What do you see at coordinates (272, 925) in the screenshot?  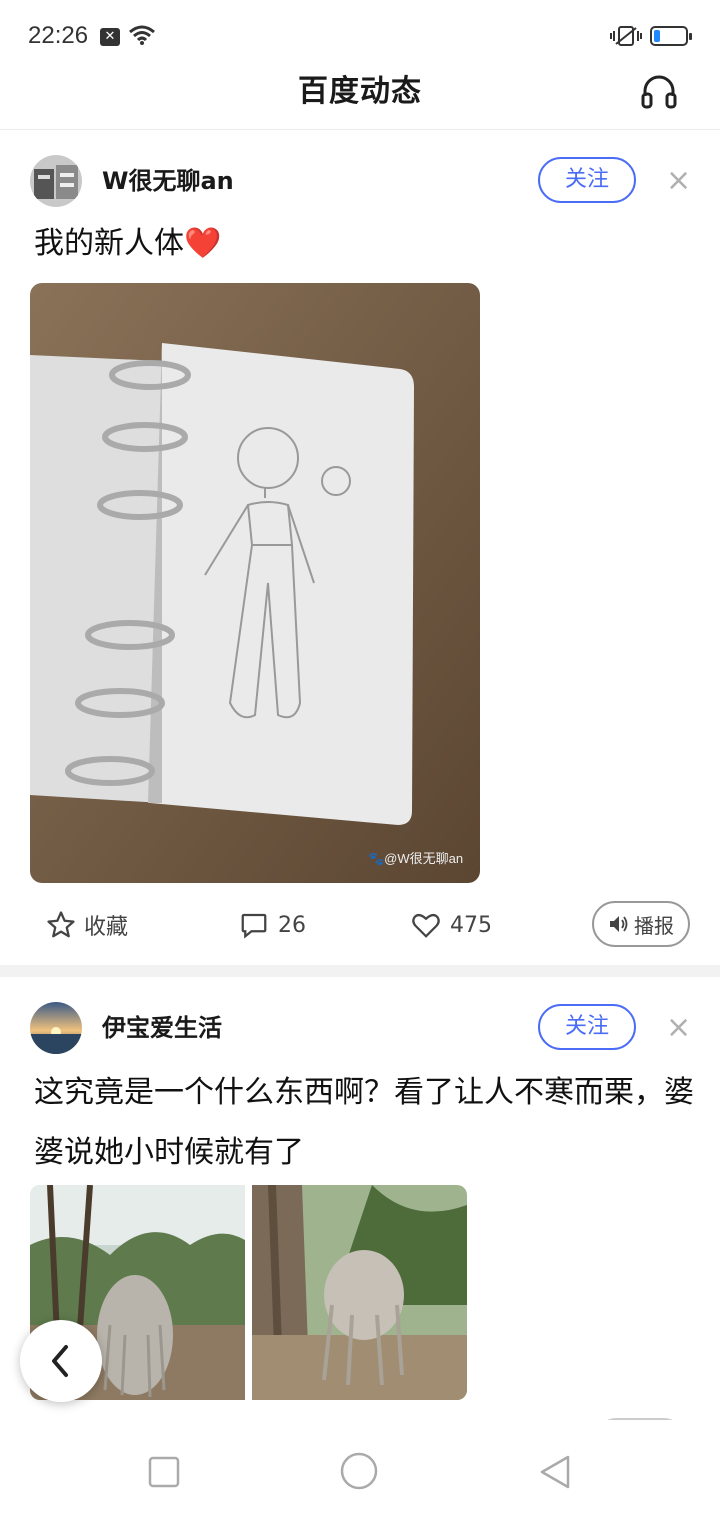 I see `comment-button: 26` at bounding box center [272, 925].